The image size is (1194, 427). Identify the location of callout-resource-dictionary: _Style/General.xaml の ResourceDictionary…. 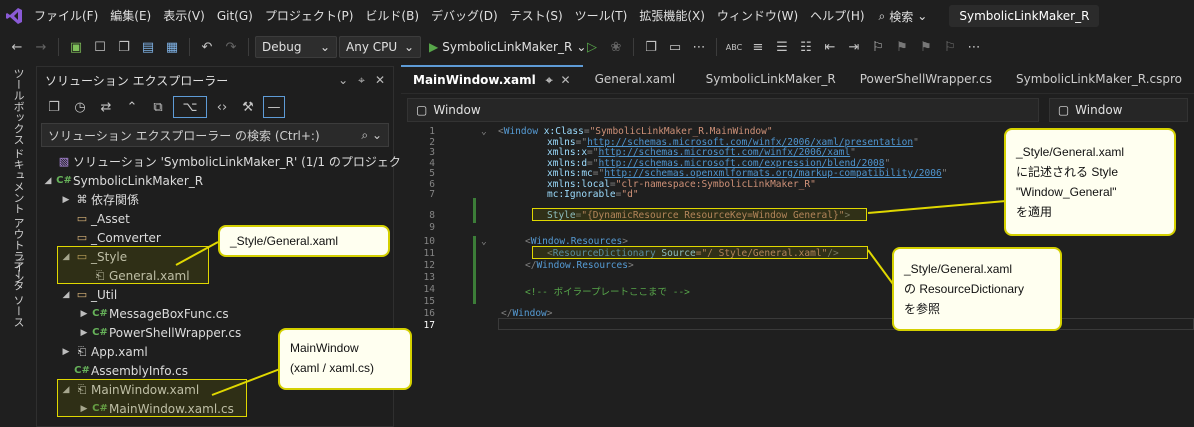
(977, 289).